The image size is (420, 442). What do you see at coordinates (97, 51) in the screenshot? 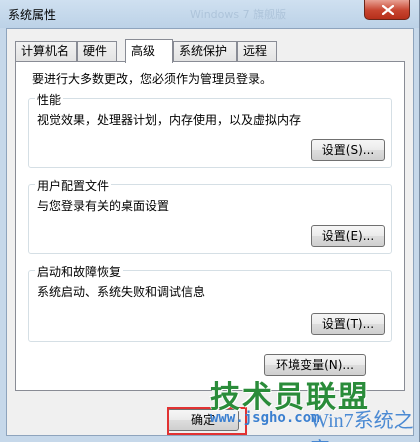
I see `tab-hardware: 硬件` at bounding box center [97, 51].